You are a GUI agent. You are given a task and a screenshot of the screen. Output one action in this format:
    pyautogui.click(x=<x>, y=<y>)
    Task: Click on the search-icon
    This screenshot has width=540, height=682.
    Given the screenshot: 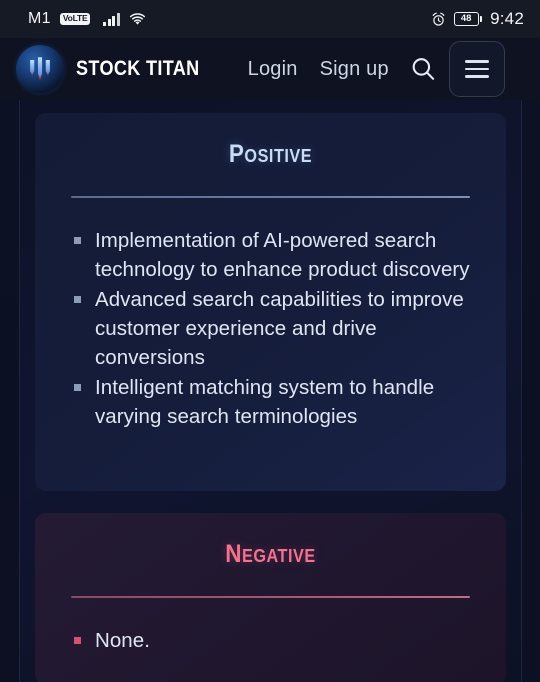 What is the action you would take?
    pyautogui.click(x=423, y=69)
    